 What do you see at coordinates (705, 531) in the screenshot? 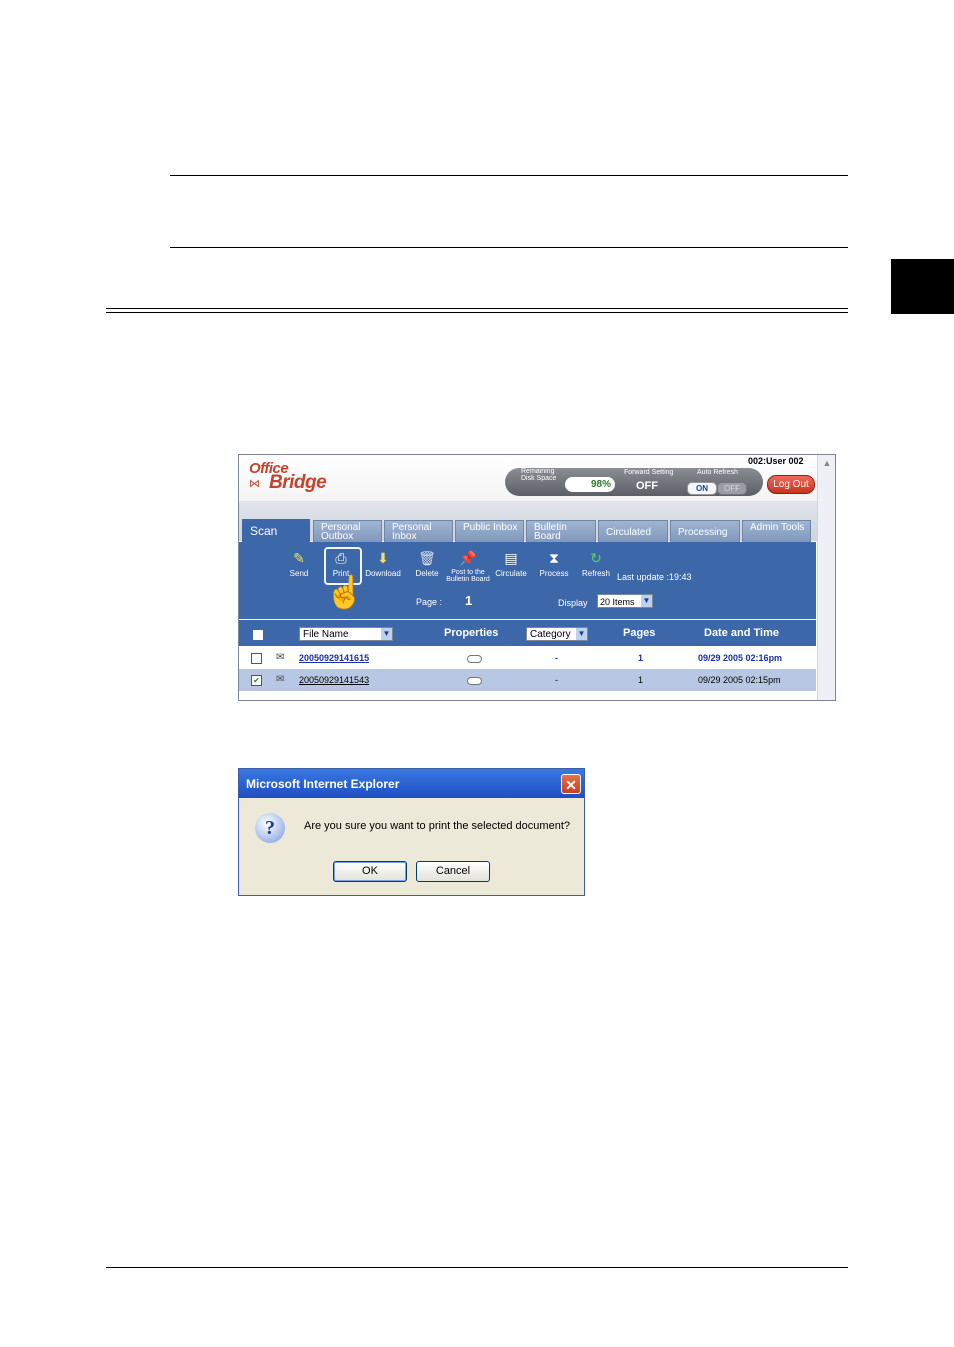
I see `tab-processing: Processing` at bounding box center [705, 531].